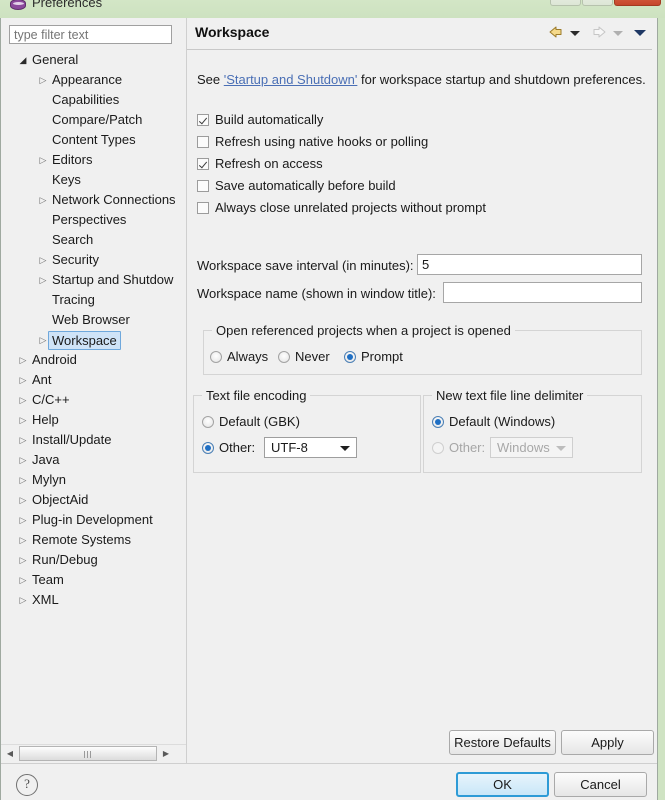 The image size is (665, 800). I want to click on tree-item-install-update: ▷ Install/Update, so click(93, 440).